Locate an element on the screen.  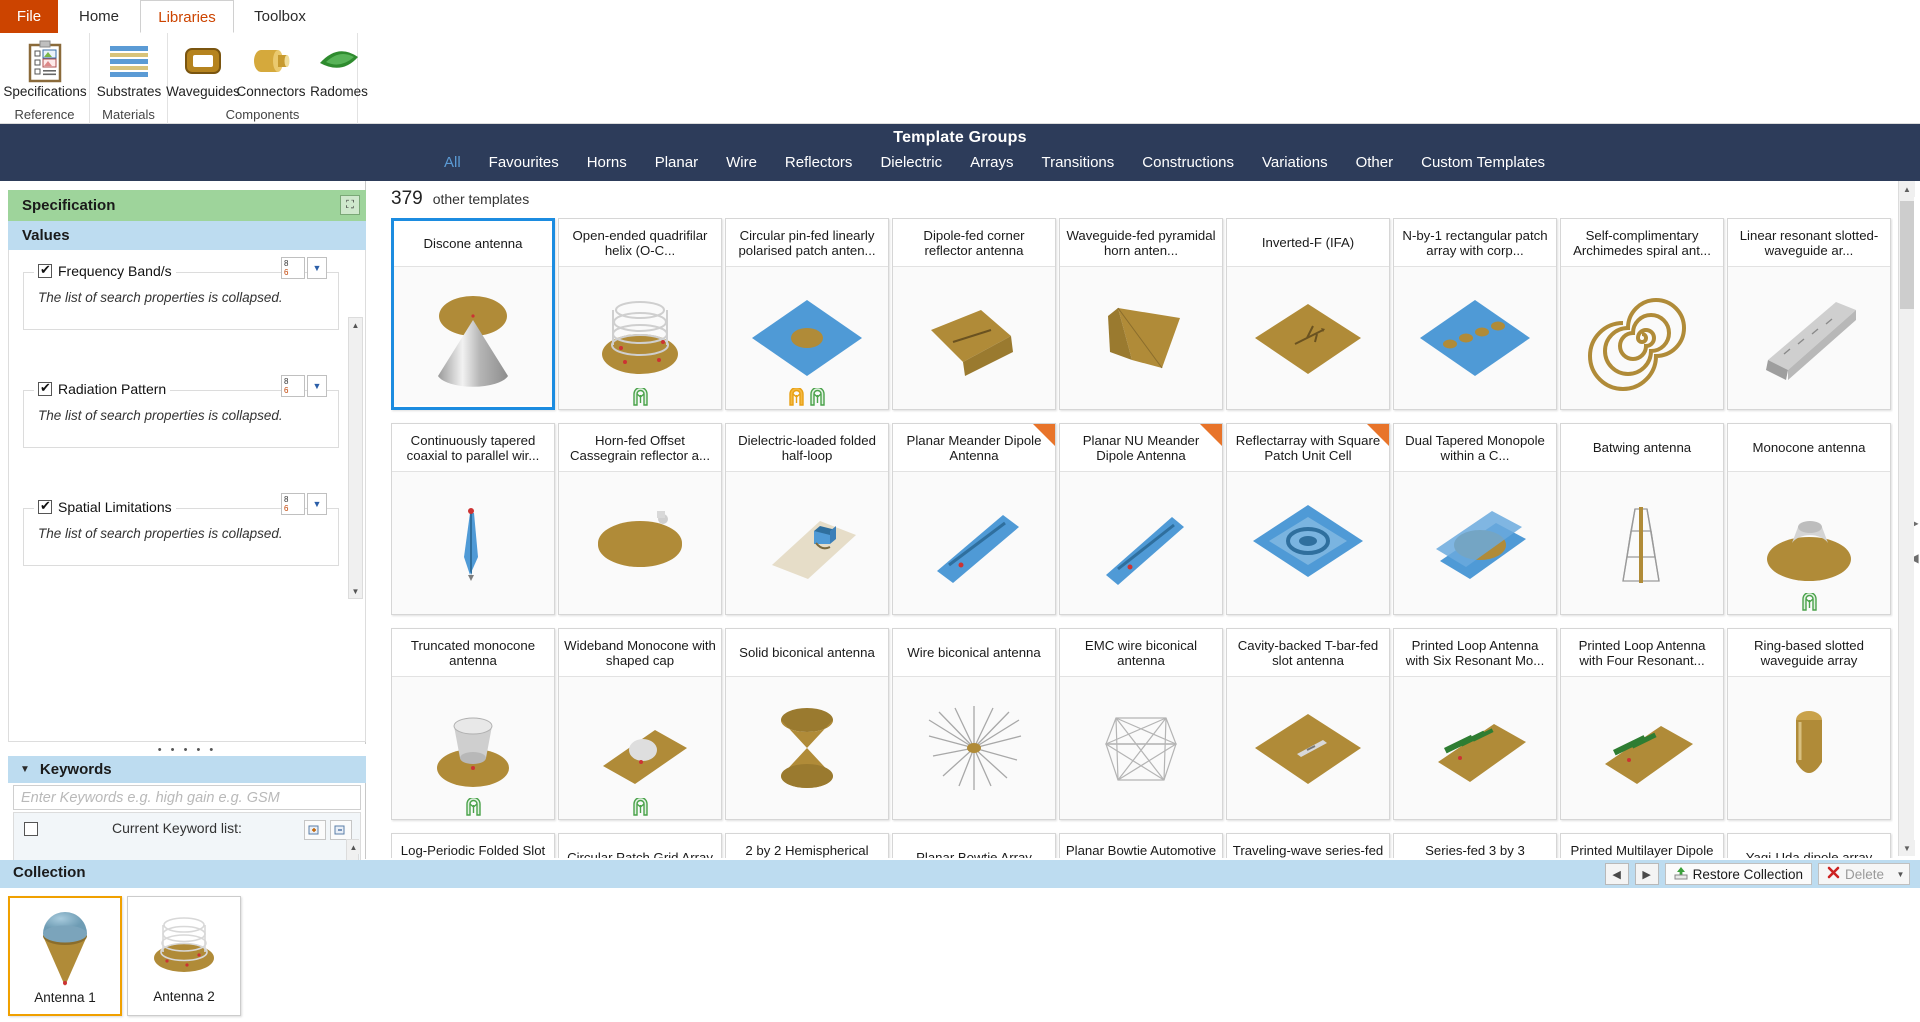
template-card: Dipole-fed corner reflector antenna is located at coordinates (974, 314).